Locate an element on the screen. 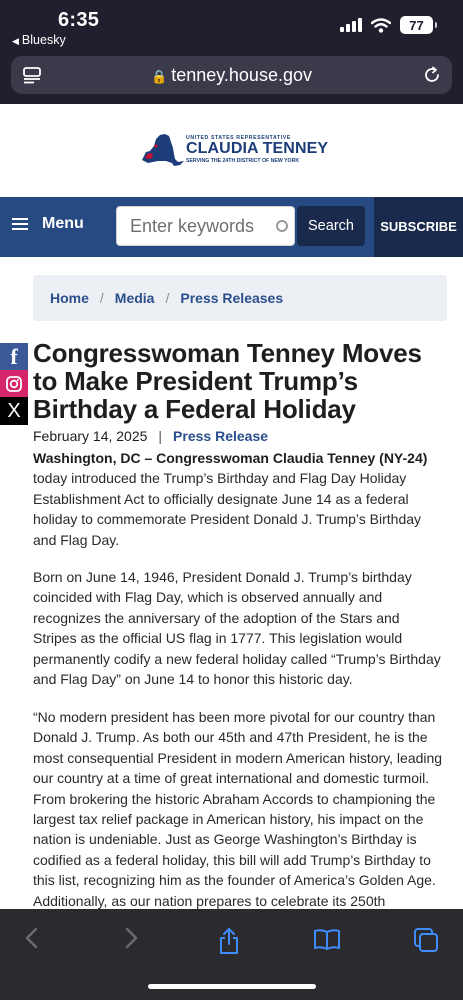 The width and height of the screenshot is (463, 1000). main-navigation: Menu Enter keywords Search SUBSCRIBE is located at coordinates (231, 227).